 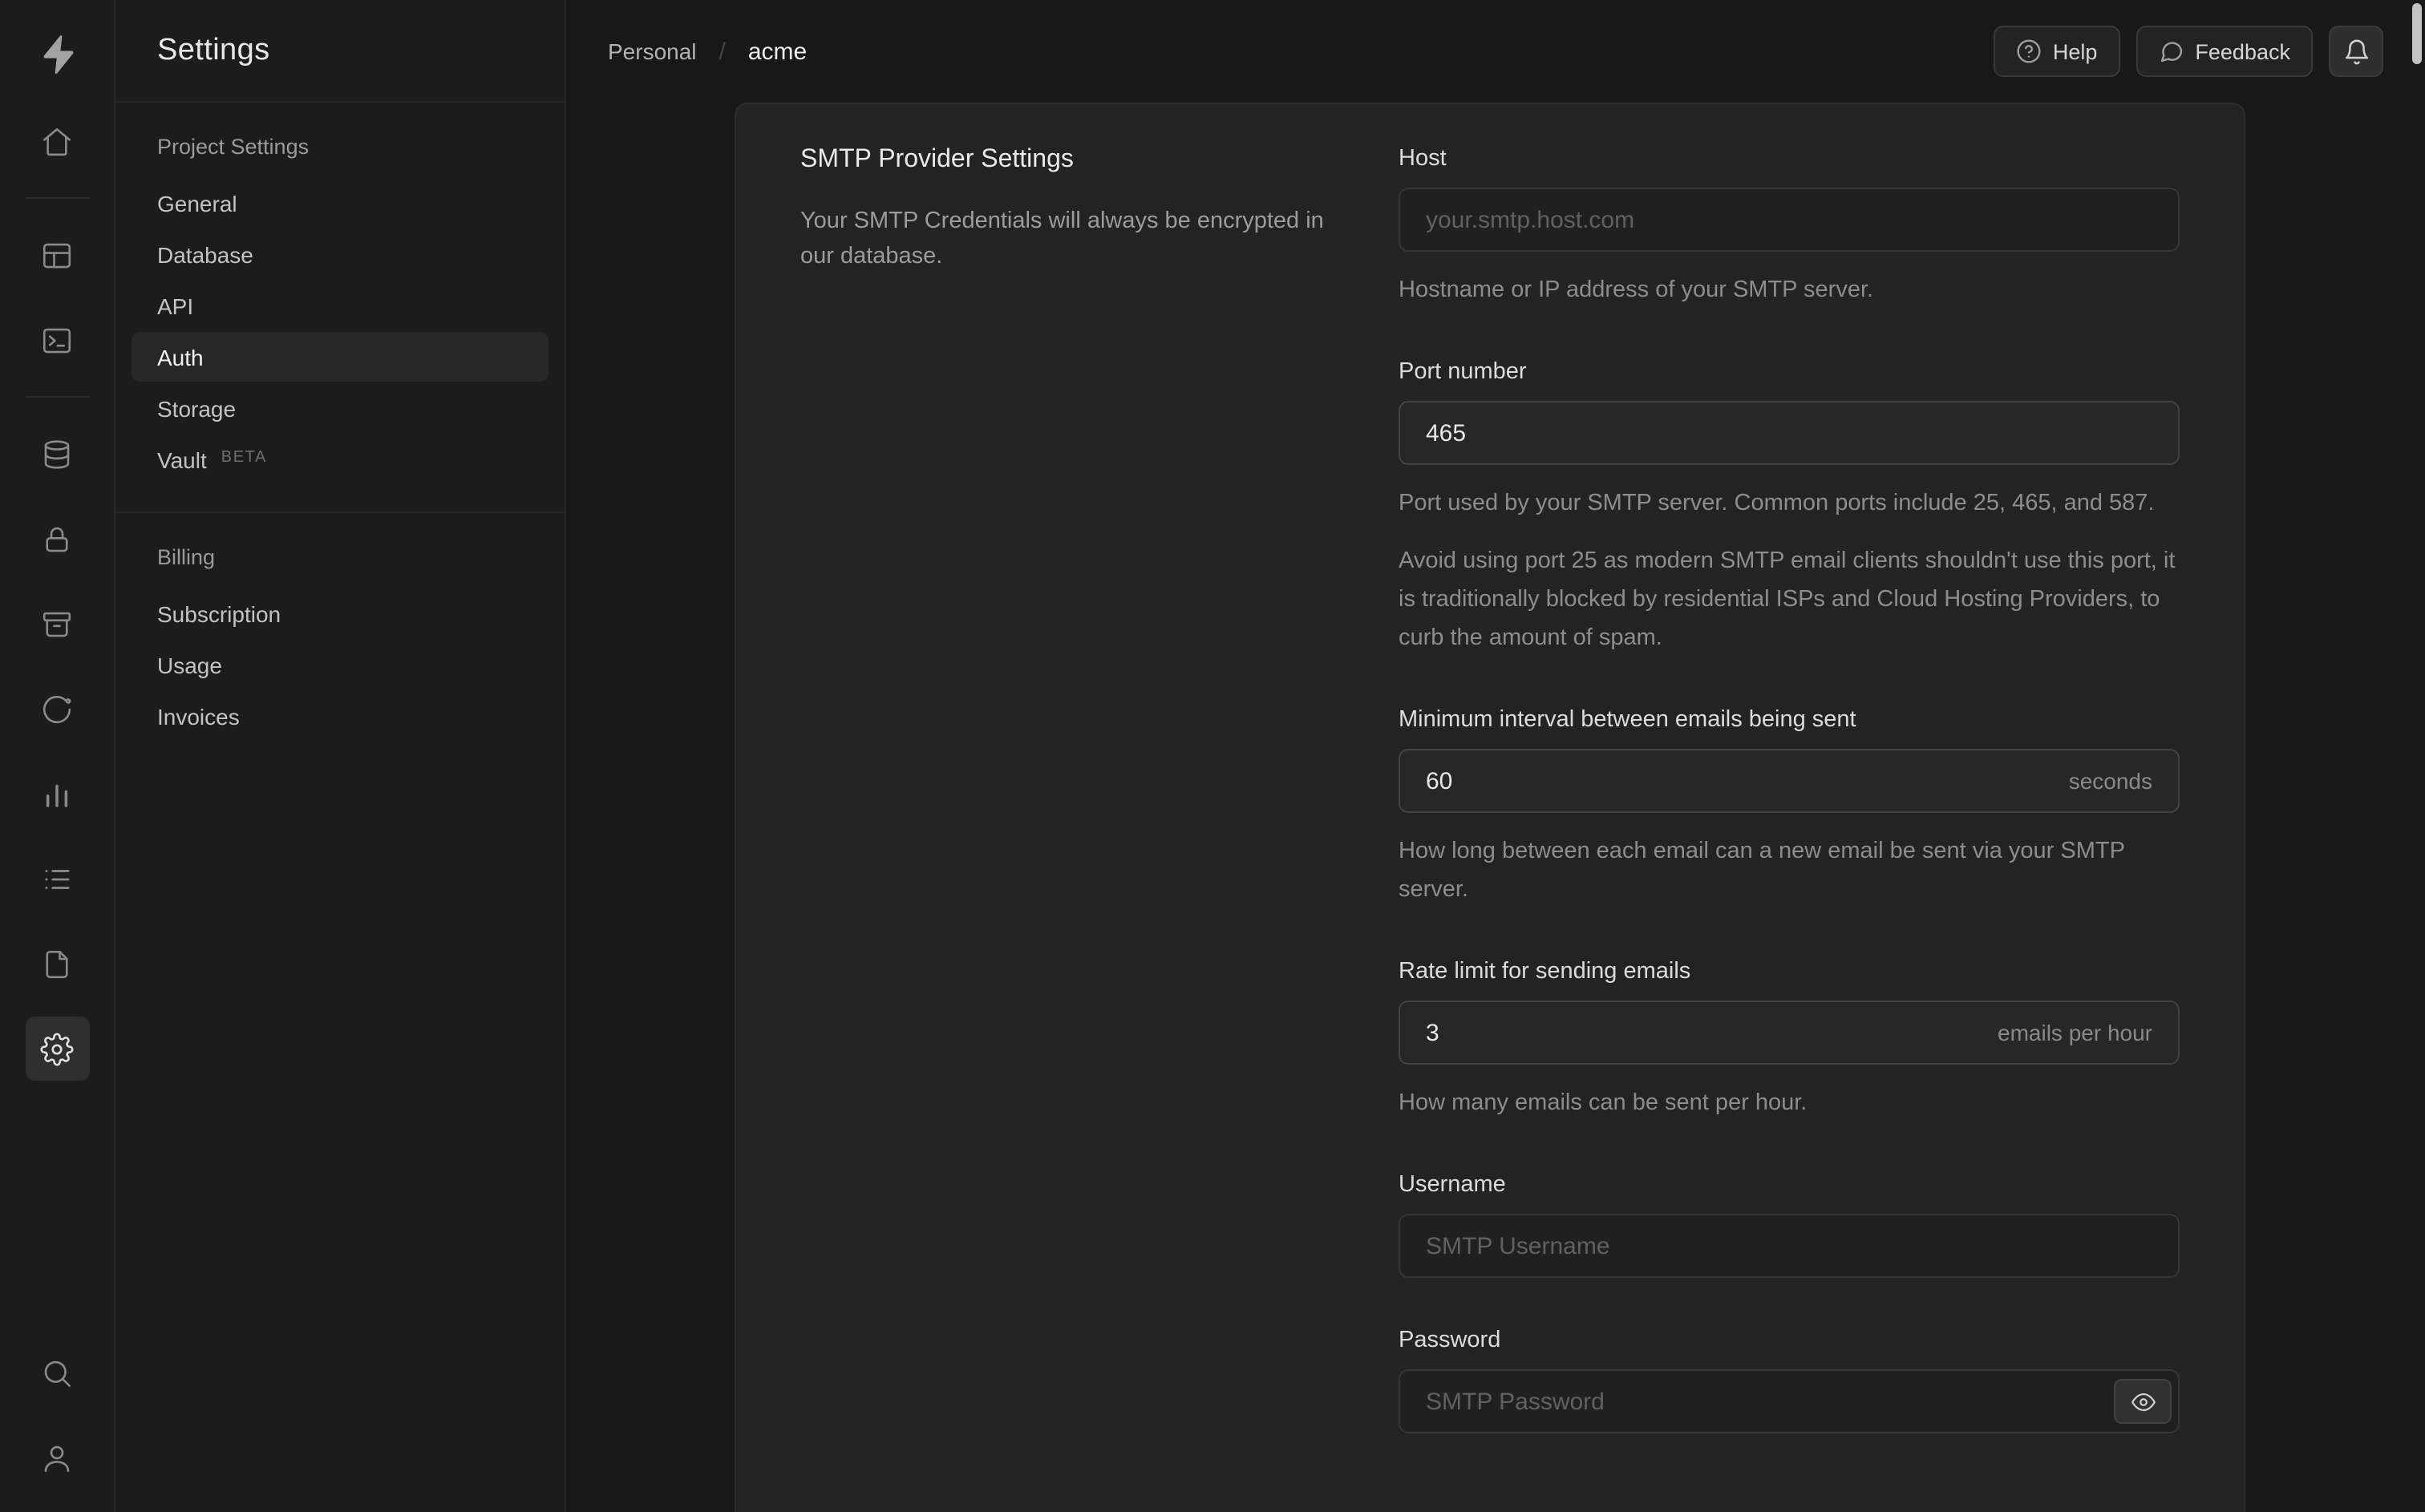 I want to click on port-label: Port number, so click(x=1463, y=372).